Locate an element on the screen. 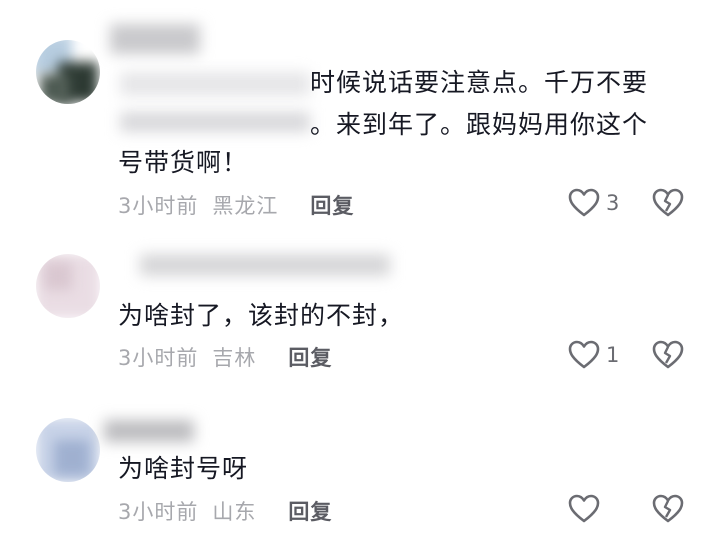 This screenshot has width=720, height=542. comment-text: 时候说话要注意点。千万不要 is located at coordinates (479, 82).